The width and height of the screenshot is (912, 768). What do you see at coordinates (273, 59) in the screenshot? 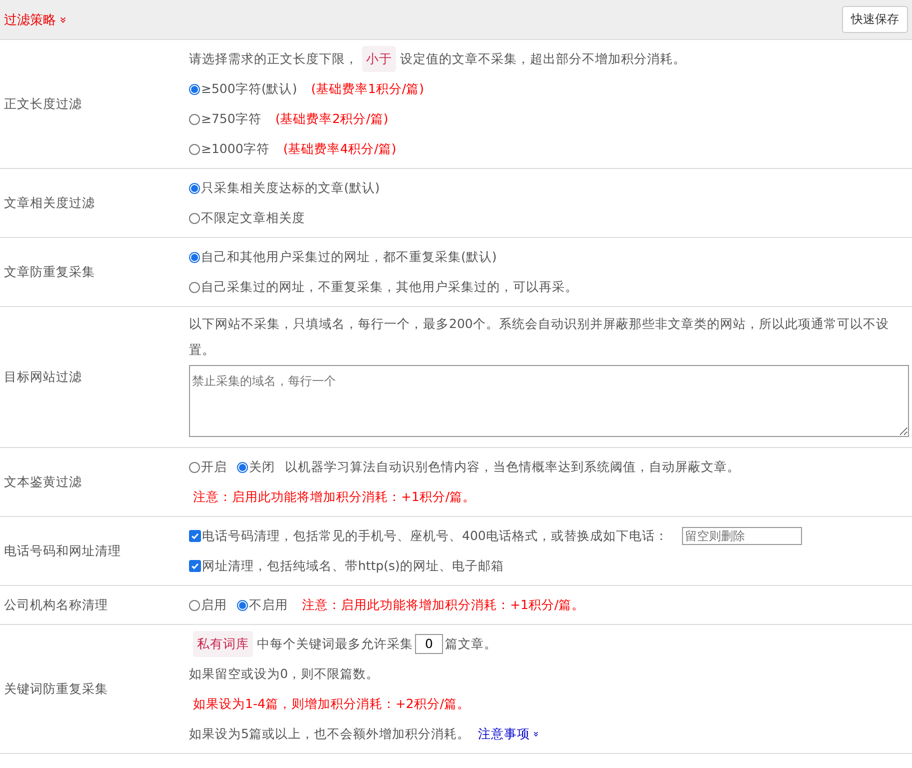
I see `description-text: 请选择需求的正文长度下限，` at bounding box center [273, 59].